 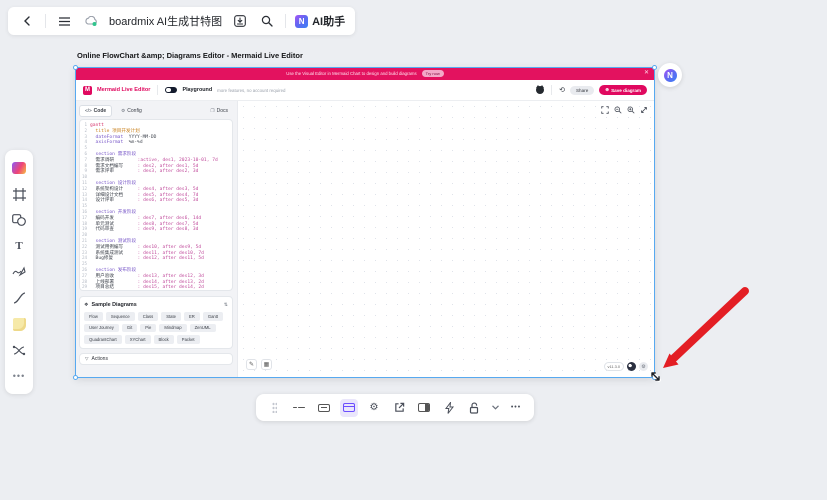 I want to click on zoom-in-icon, so click(x=631, y=110).